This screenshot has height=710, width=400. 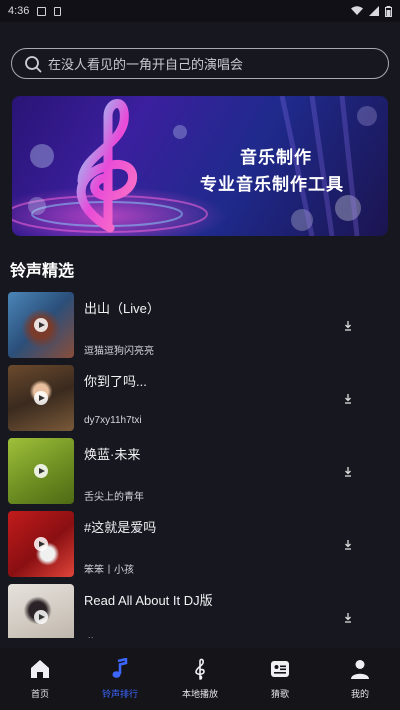 What do you see at coordinates (357, 10) in the screenshot?
I see `wifi-icon` at bounding box center [357, 10].